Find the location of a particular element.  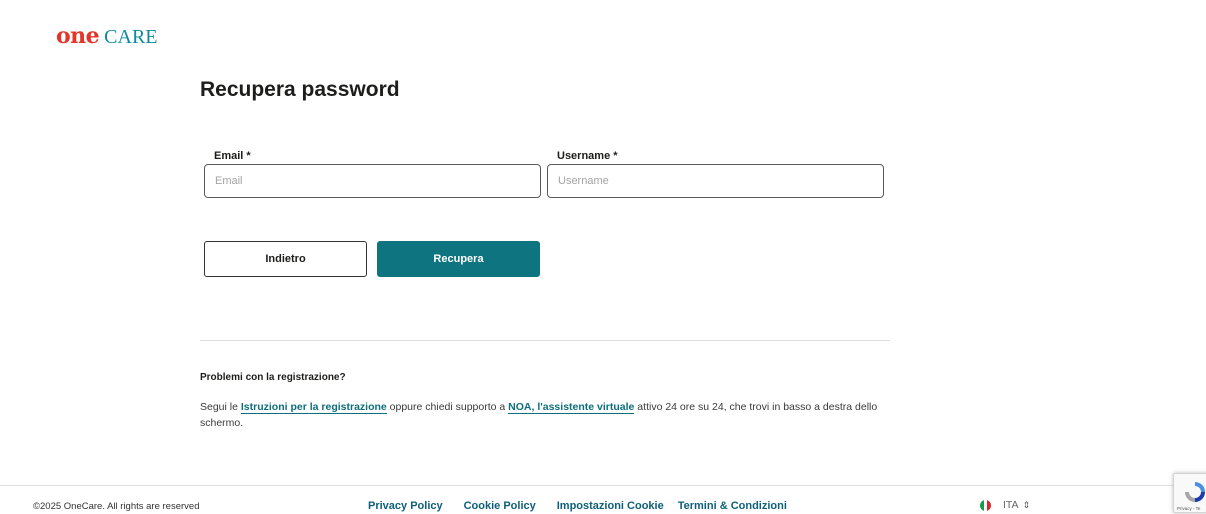

logo-care-text: CARE is located at coordinates (131, 37).